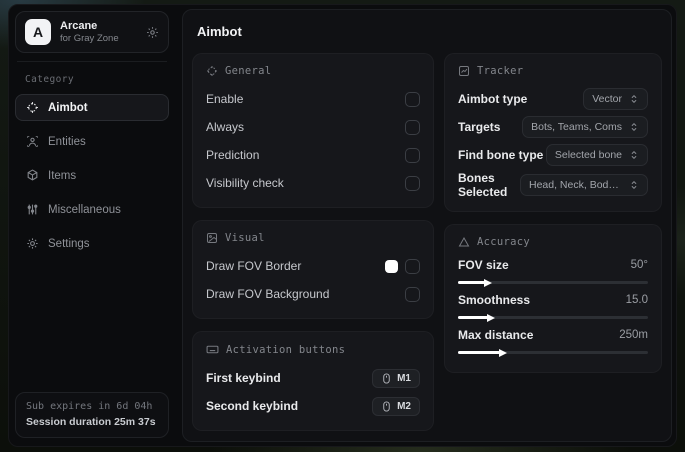  Describe the element at coordinates (553, 99) in the screenshot. I see `setting-row-aimbot-type: Aimbot type Vector` at that location.